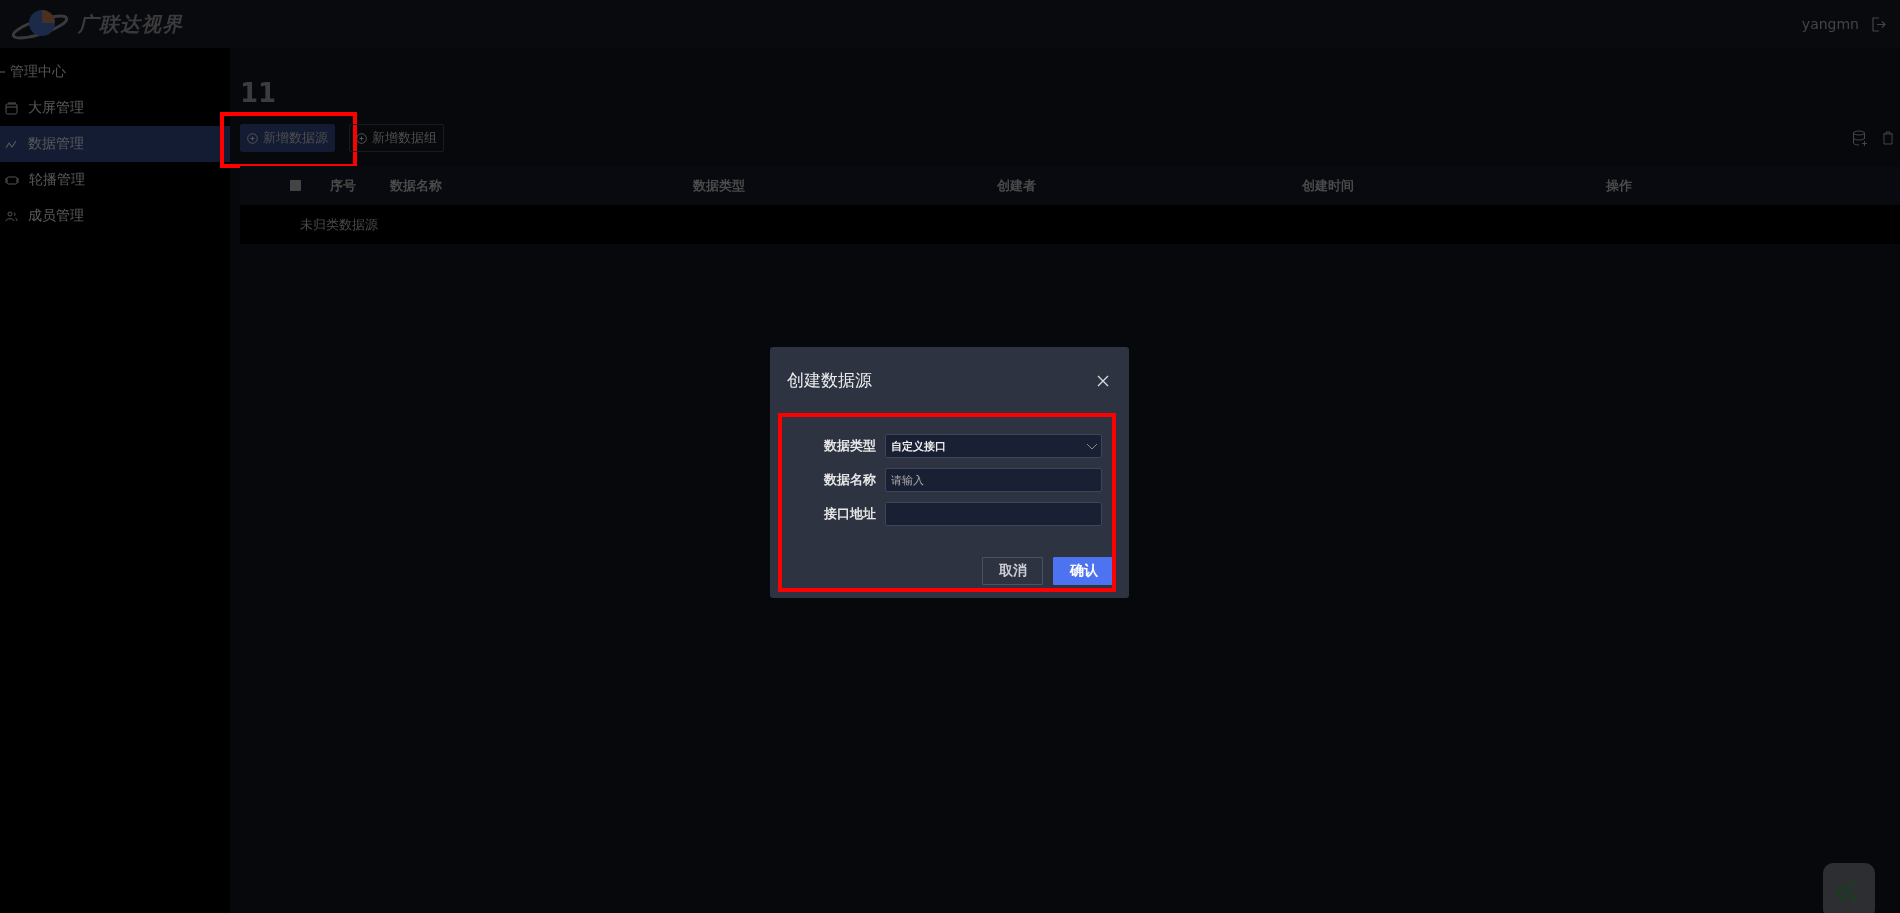 The width and height of the screenshot is (1900, 913). Describe the element at coordinates (1860, 138) in the screenshot. I see `database-add-icon` at that location.